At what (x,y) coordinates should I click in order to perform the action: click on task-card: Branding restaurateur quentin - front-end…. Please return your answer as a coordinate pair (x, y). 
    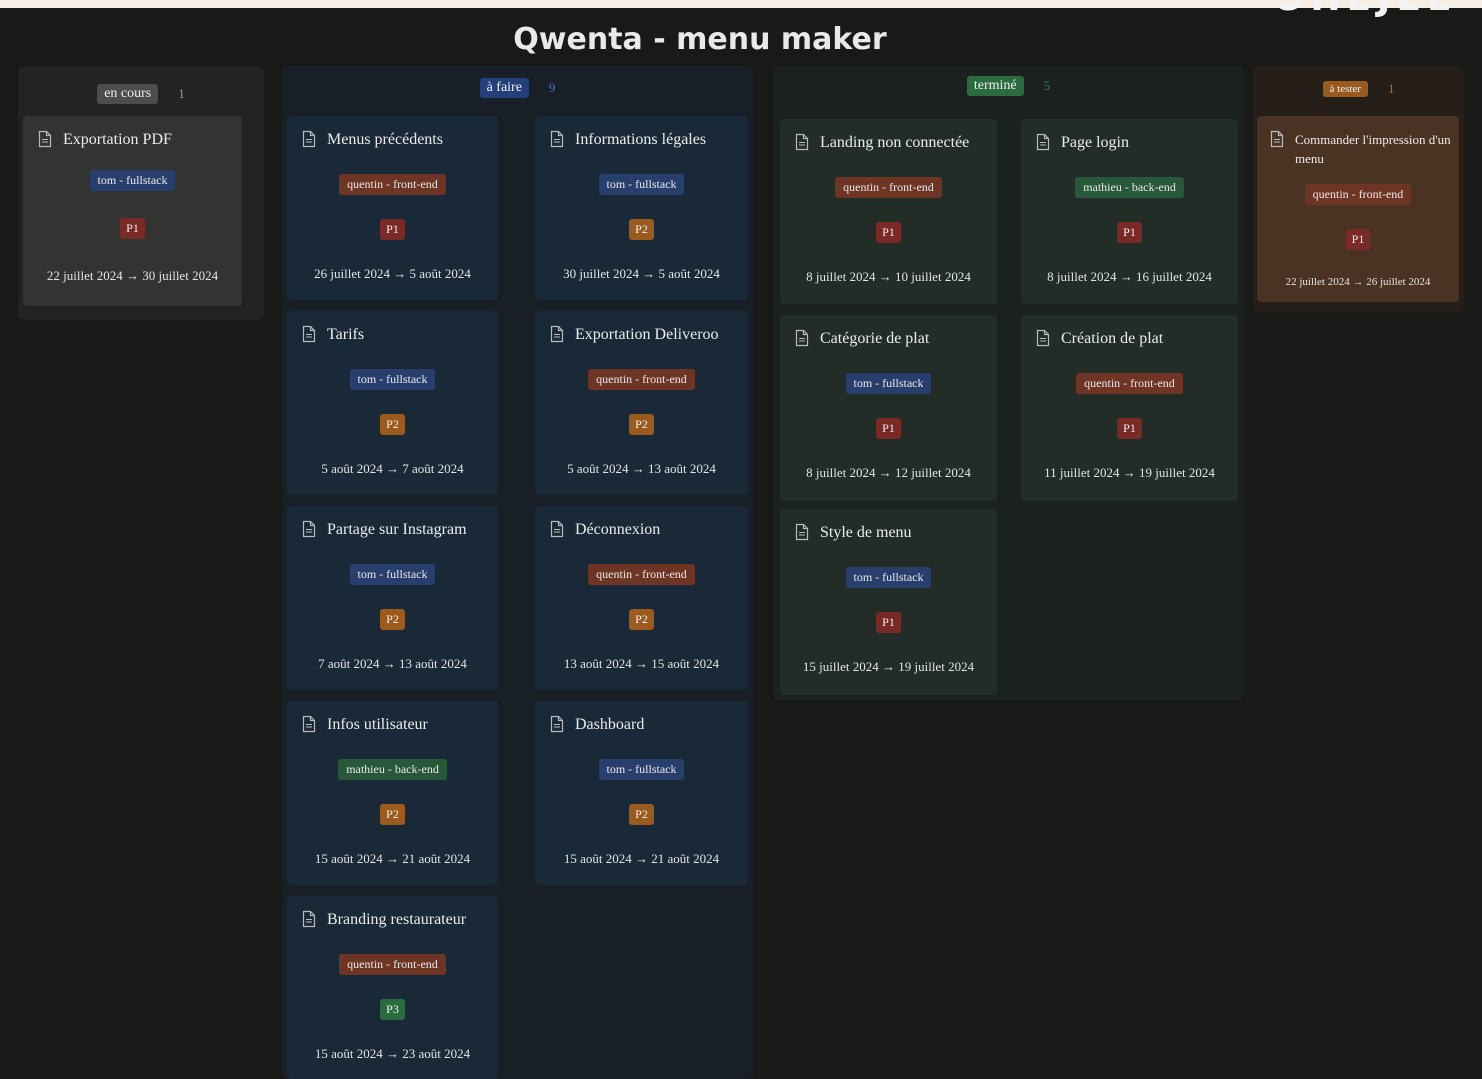
    Looking at the image, I should click on (392, 987).